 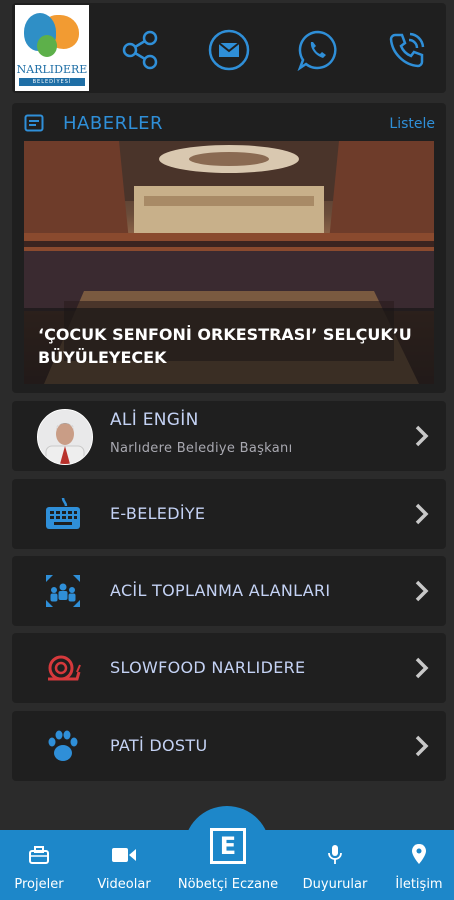 I want to click on menu-item-title: ACİL TOPLANMA ALANLARI, so click(x=220, y=590).